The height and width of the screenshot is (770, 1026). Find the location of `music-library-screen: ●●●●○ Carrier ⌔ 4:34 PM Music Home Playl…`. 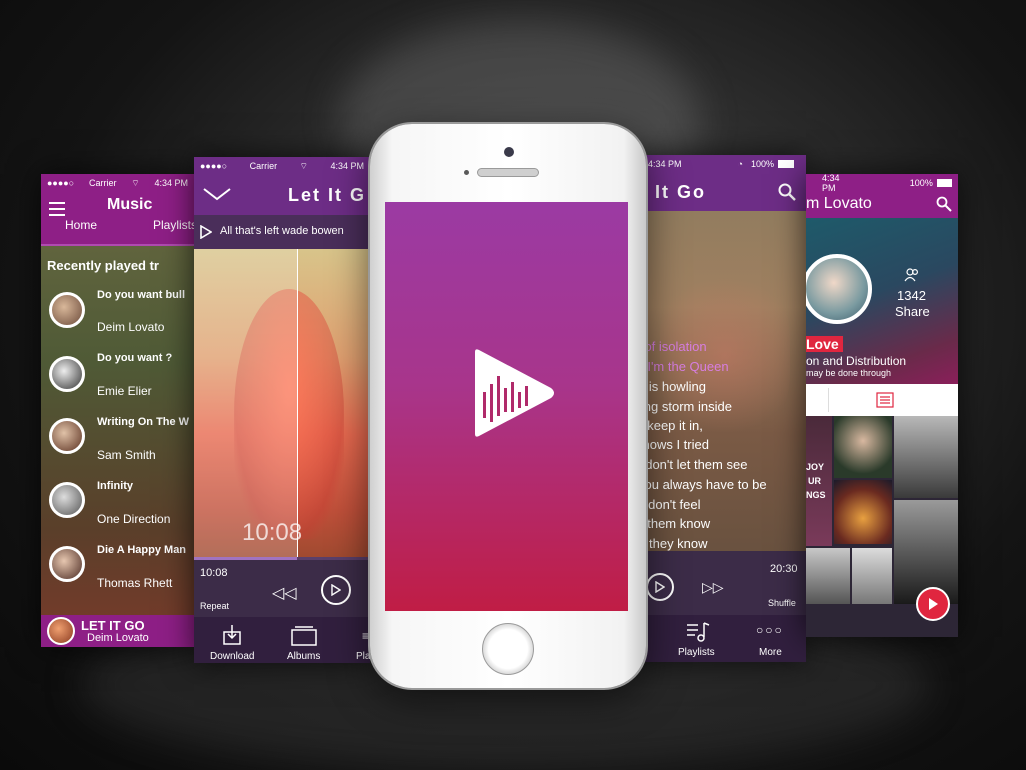

music-library-screen: ●●●●○ Carrier ⌔ 4:34 PM Music Home Playl… is located at coordinates (117, 410).